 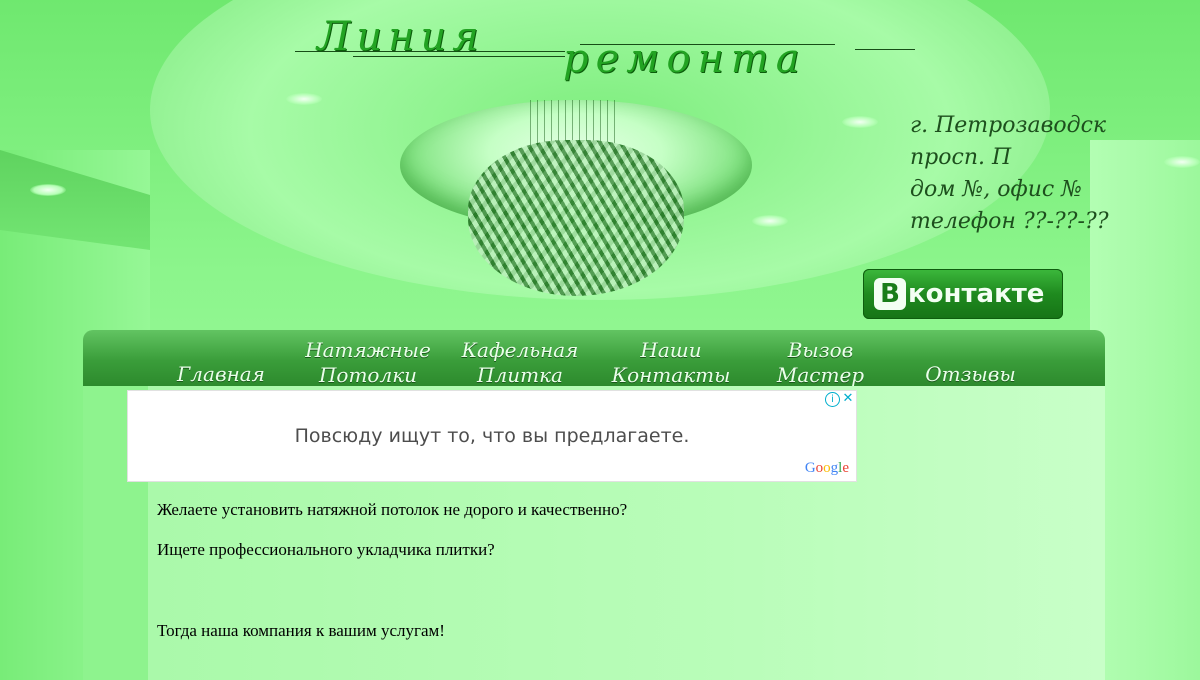 I want to click on site-logo: Линия ремонта, so click(x=605, y=49).